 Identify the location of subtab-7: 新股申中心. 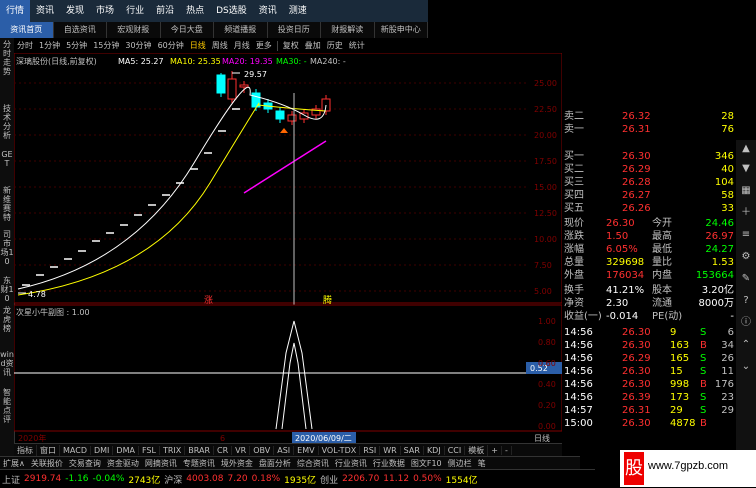
(401, 30).